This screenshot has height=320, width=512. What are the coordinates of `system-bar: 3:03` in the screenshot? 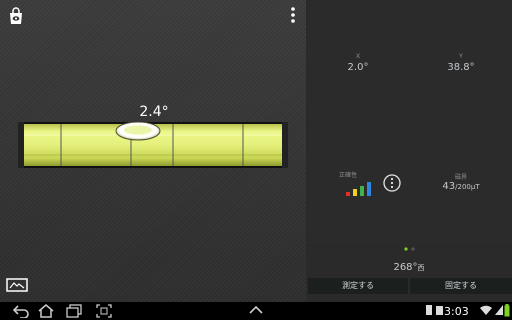 It's located at (256, 311).